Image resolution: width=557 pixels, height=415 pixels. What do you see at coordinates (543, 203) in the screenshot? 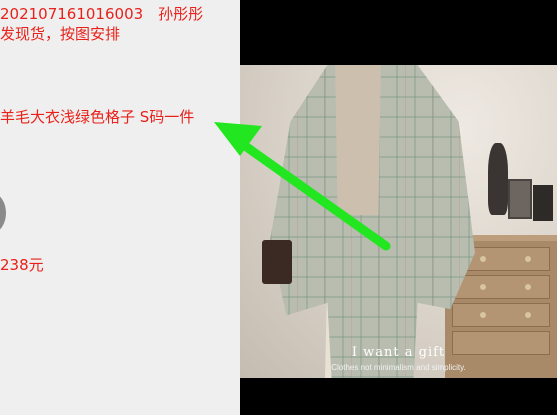
I see `decor-frame` at bounding box center [543, 203].